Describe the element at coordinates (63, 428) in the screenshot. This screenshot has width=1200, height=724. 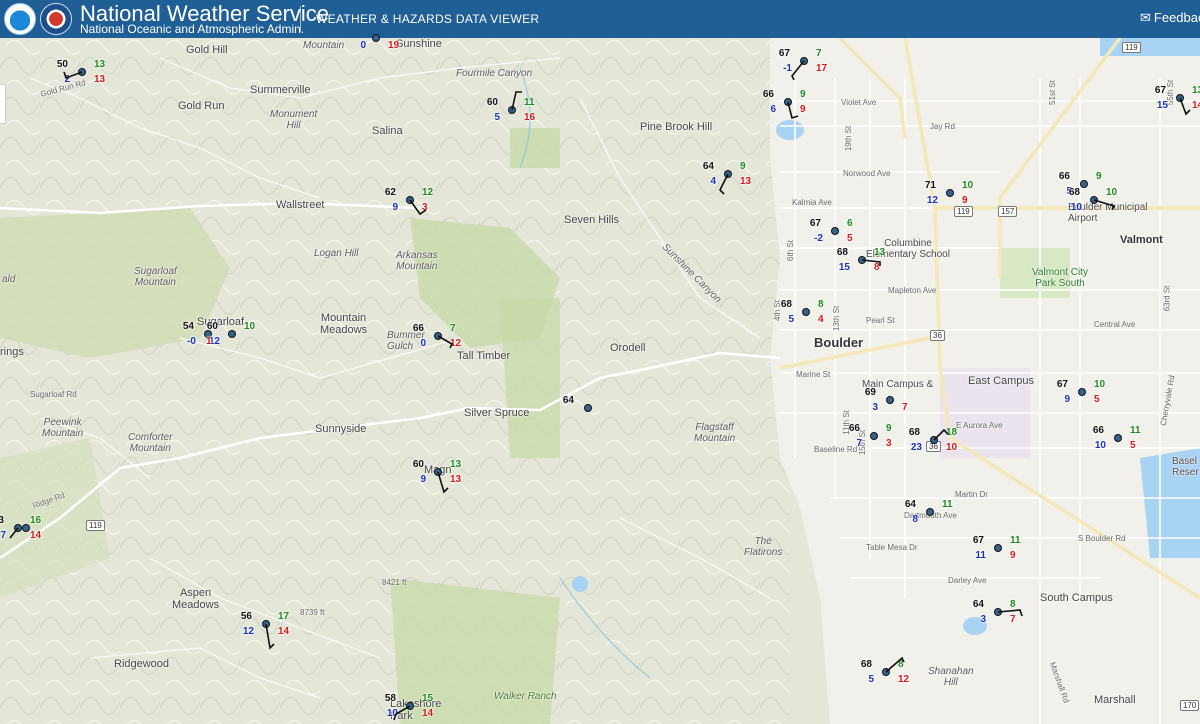
I see `place-peewink-mountain: Peewink Mountain` at that location.